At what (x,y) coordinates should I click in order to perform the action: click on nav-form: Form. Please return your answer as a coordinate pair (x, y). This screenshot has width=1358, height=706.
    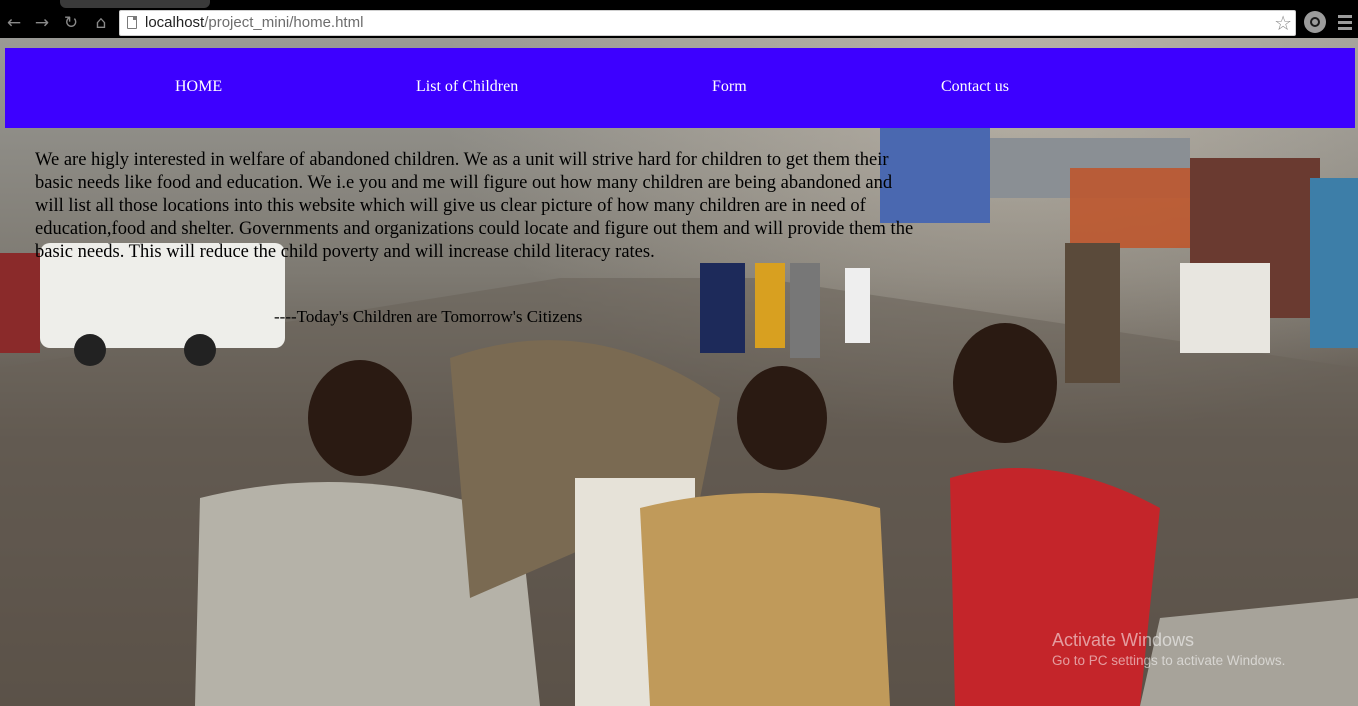
    Looking at the image, I should click on (729, 87).